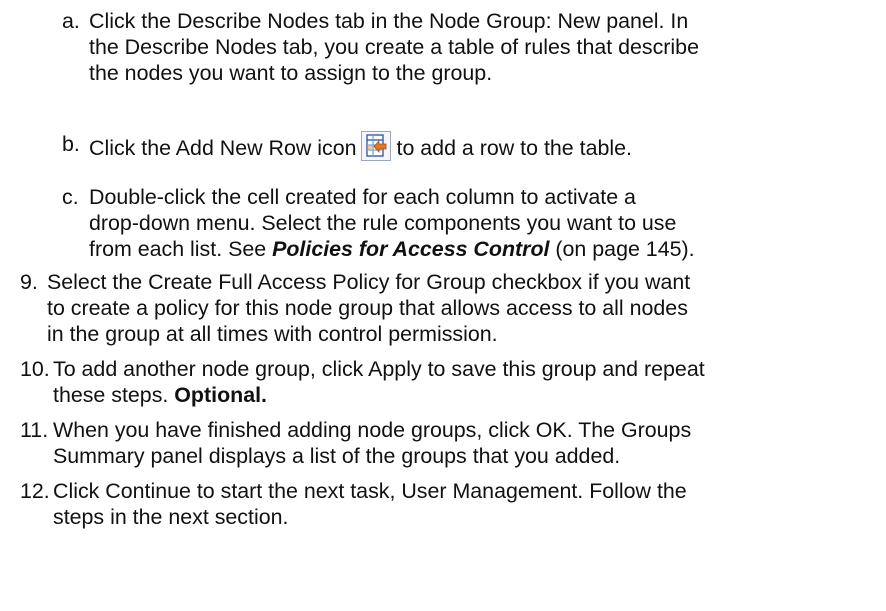 The height and width of the screenshot is (611, 886). I want to click on text-segment: to add a row to the table., so click(514, 148).